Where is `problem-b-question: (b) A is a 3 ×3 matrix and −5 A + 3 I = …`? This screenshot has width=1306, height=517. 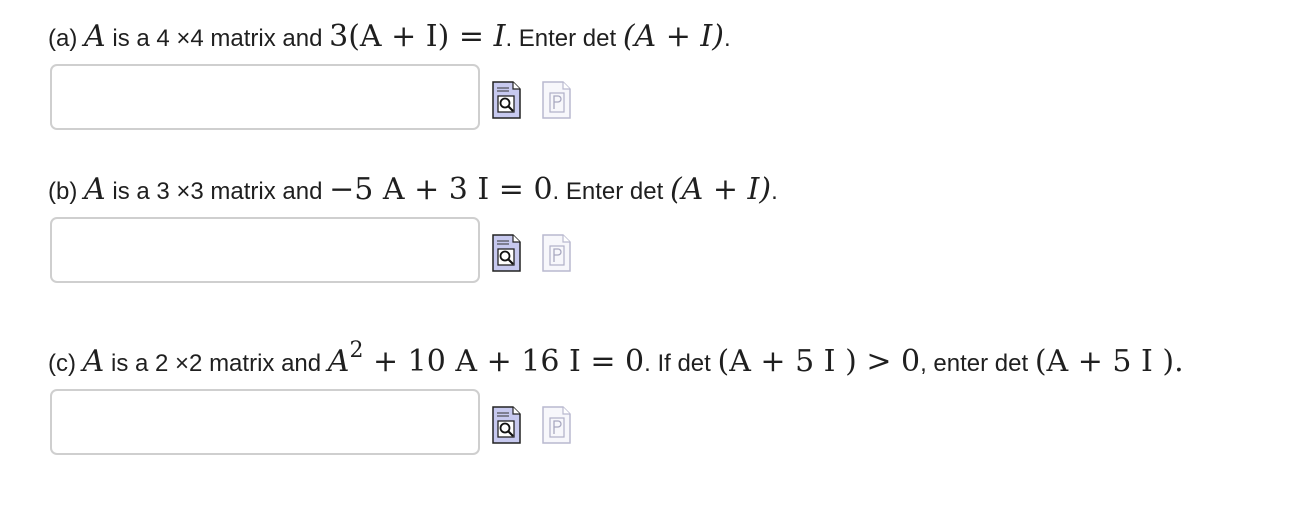
problem-b-question: (b) A is a 3 ×3 matrix and −5 A + 3 I = … is located at coordinates (668, 191).